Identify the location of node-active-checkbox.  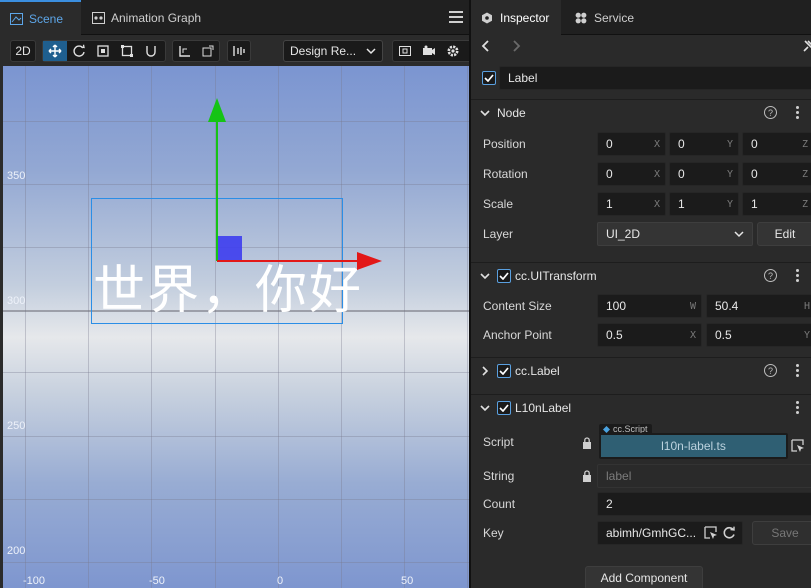
(489, 78).